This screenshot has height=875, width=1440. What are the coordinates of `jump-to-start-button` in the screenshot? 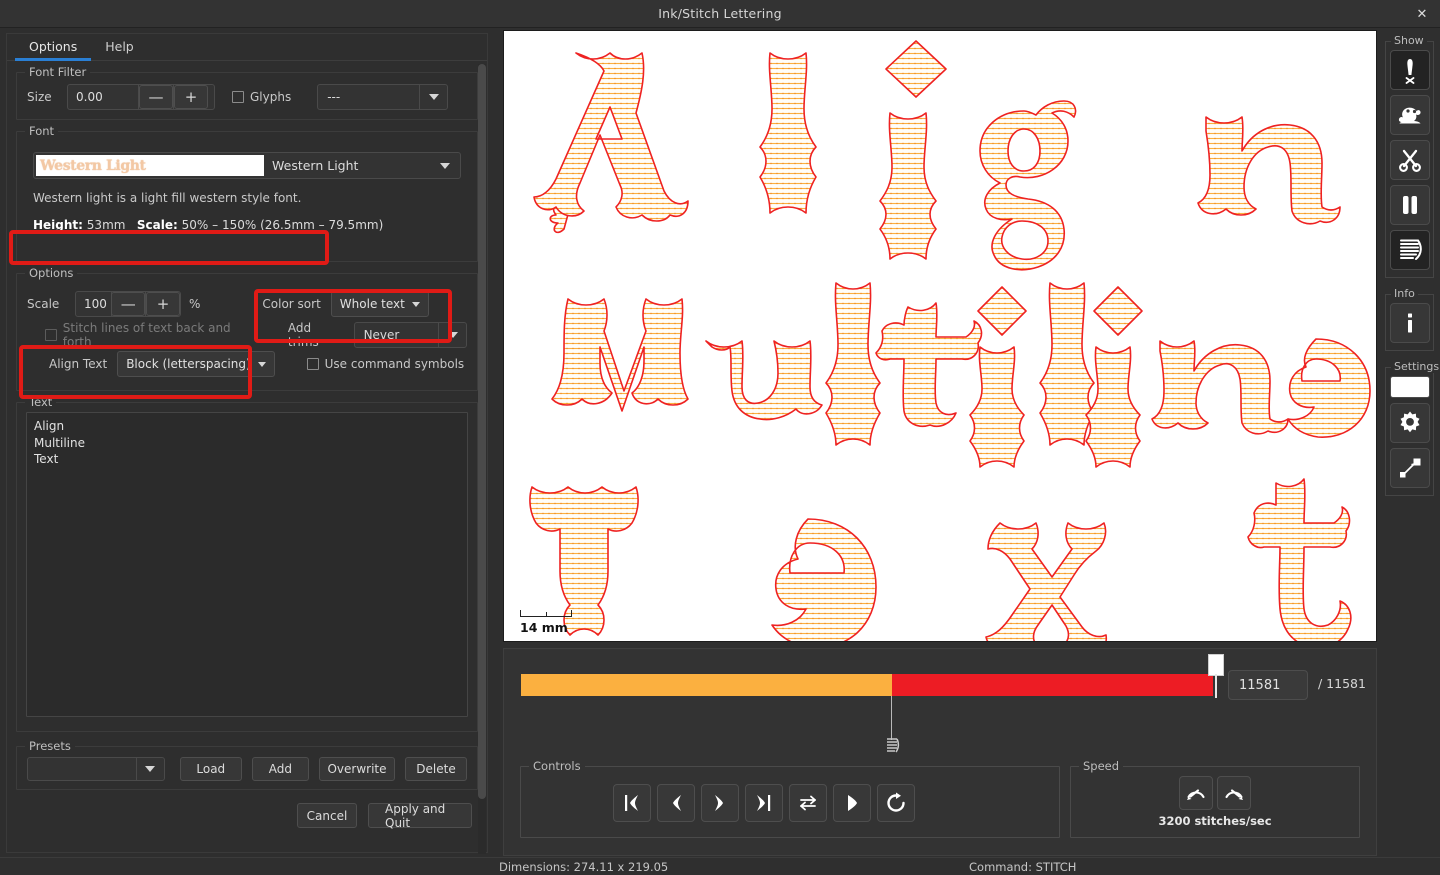 It's located at (632, 803).